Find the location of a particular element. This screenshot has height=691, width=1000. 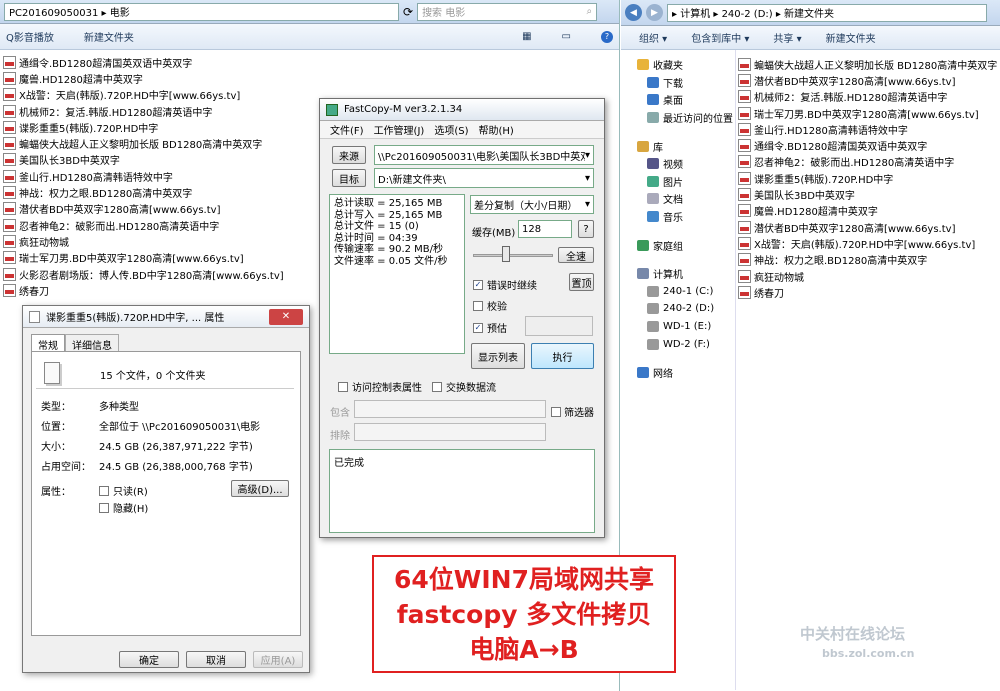

source-button: 来源 is located at coordinates (349, 155).